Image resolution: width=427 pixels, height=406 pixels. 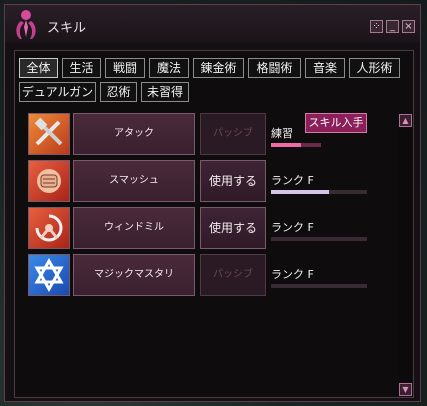 I want to click on smash-icon, so click(x=49, y=181).